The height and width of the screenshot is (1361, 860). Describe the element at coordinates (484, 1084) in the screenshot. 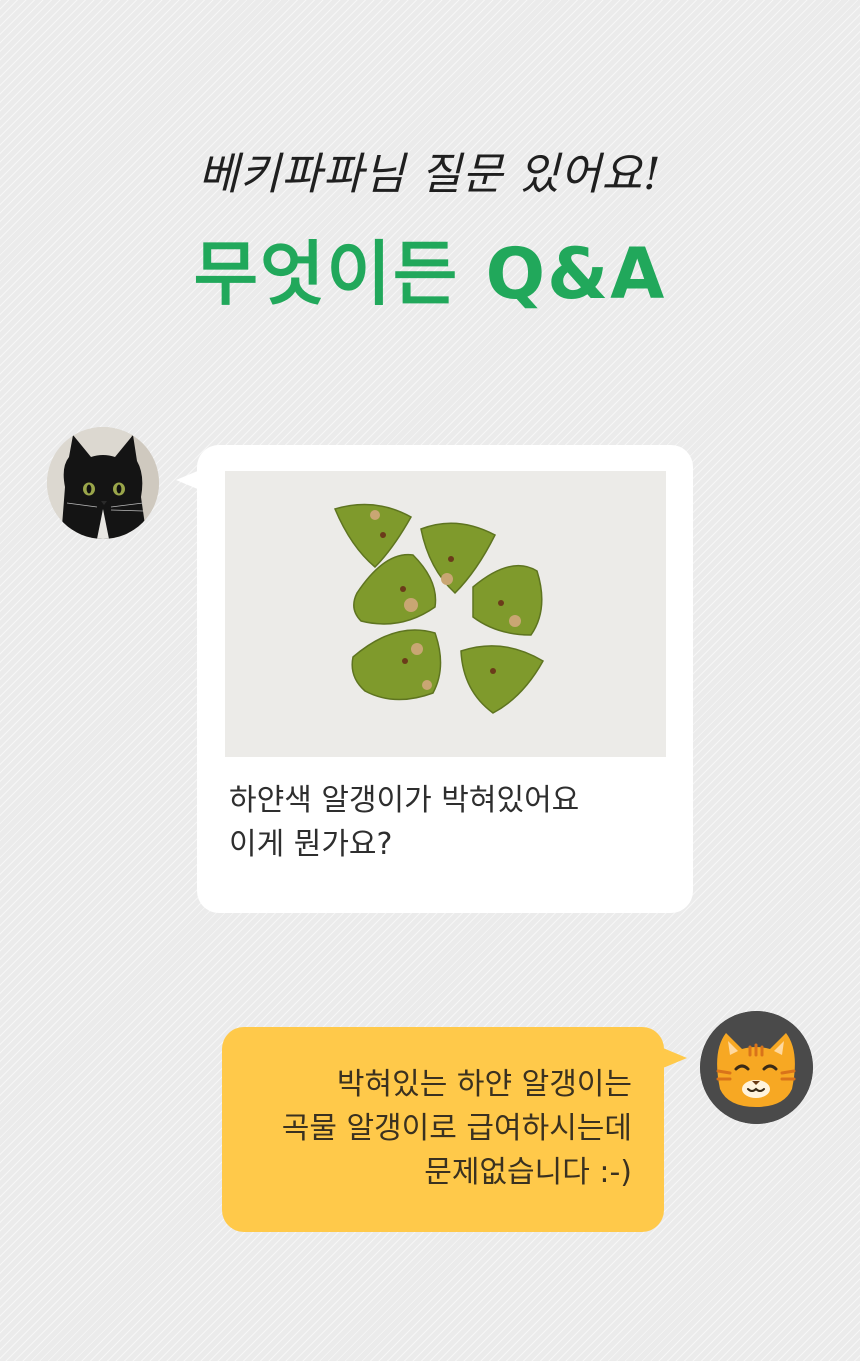

I see `answer-line: 박혀있는 하얀 알갱이는` at that location.